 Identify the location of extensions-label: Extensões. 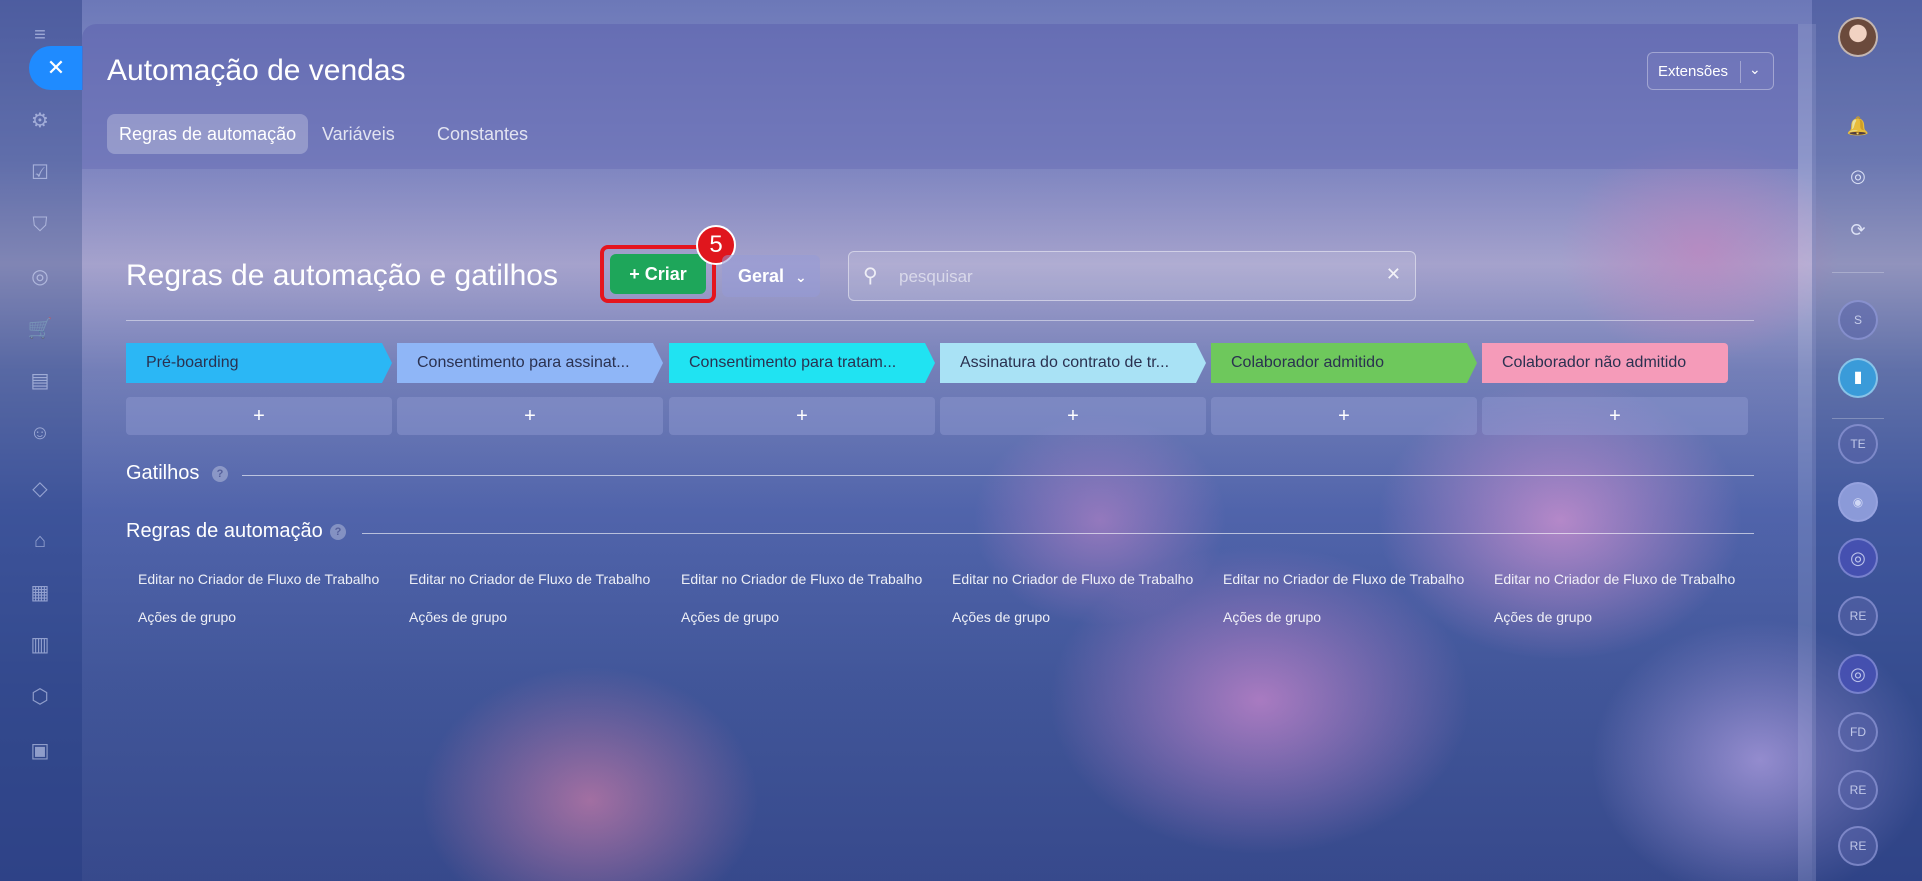
(1693, 71).